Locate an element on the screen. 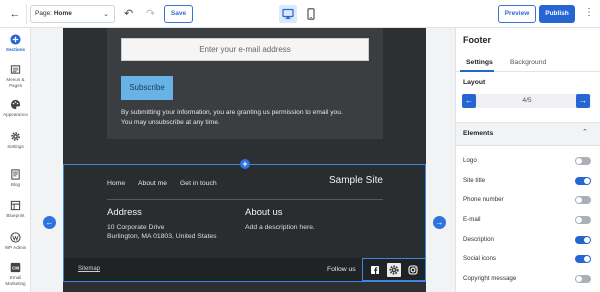 Image resolution: width=600 pixels, height=292 pixels. nav-settings: Settings is located at coordinates (15, 140).